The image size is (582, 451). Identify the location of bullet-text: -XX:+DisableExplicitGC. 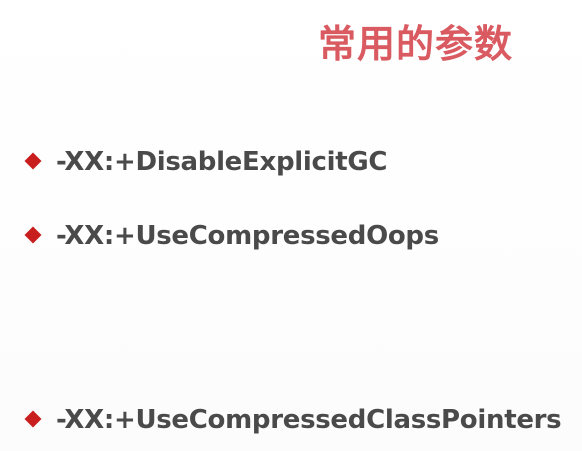
(222, 162).